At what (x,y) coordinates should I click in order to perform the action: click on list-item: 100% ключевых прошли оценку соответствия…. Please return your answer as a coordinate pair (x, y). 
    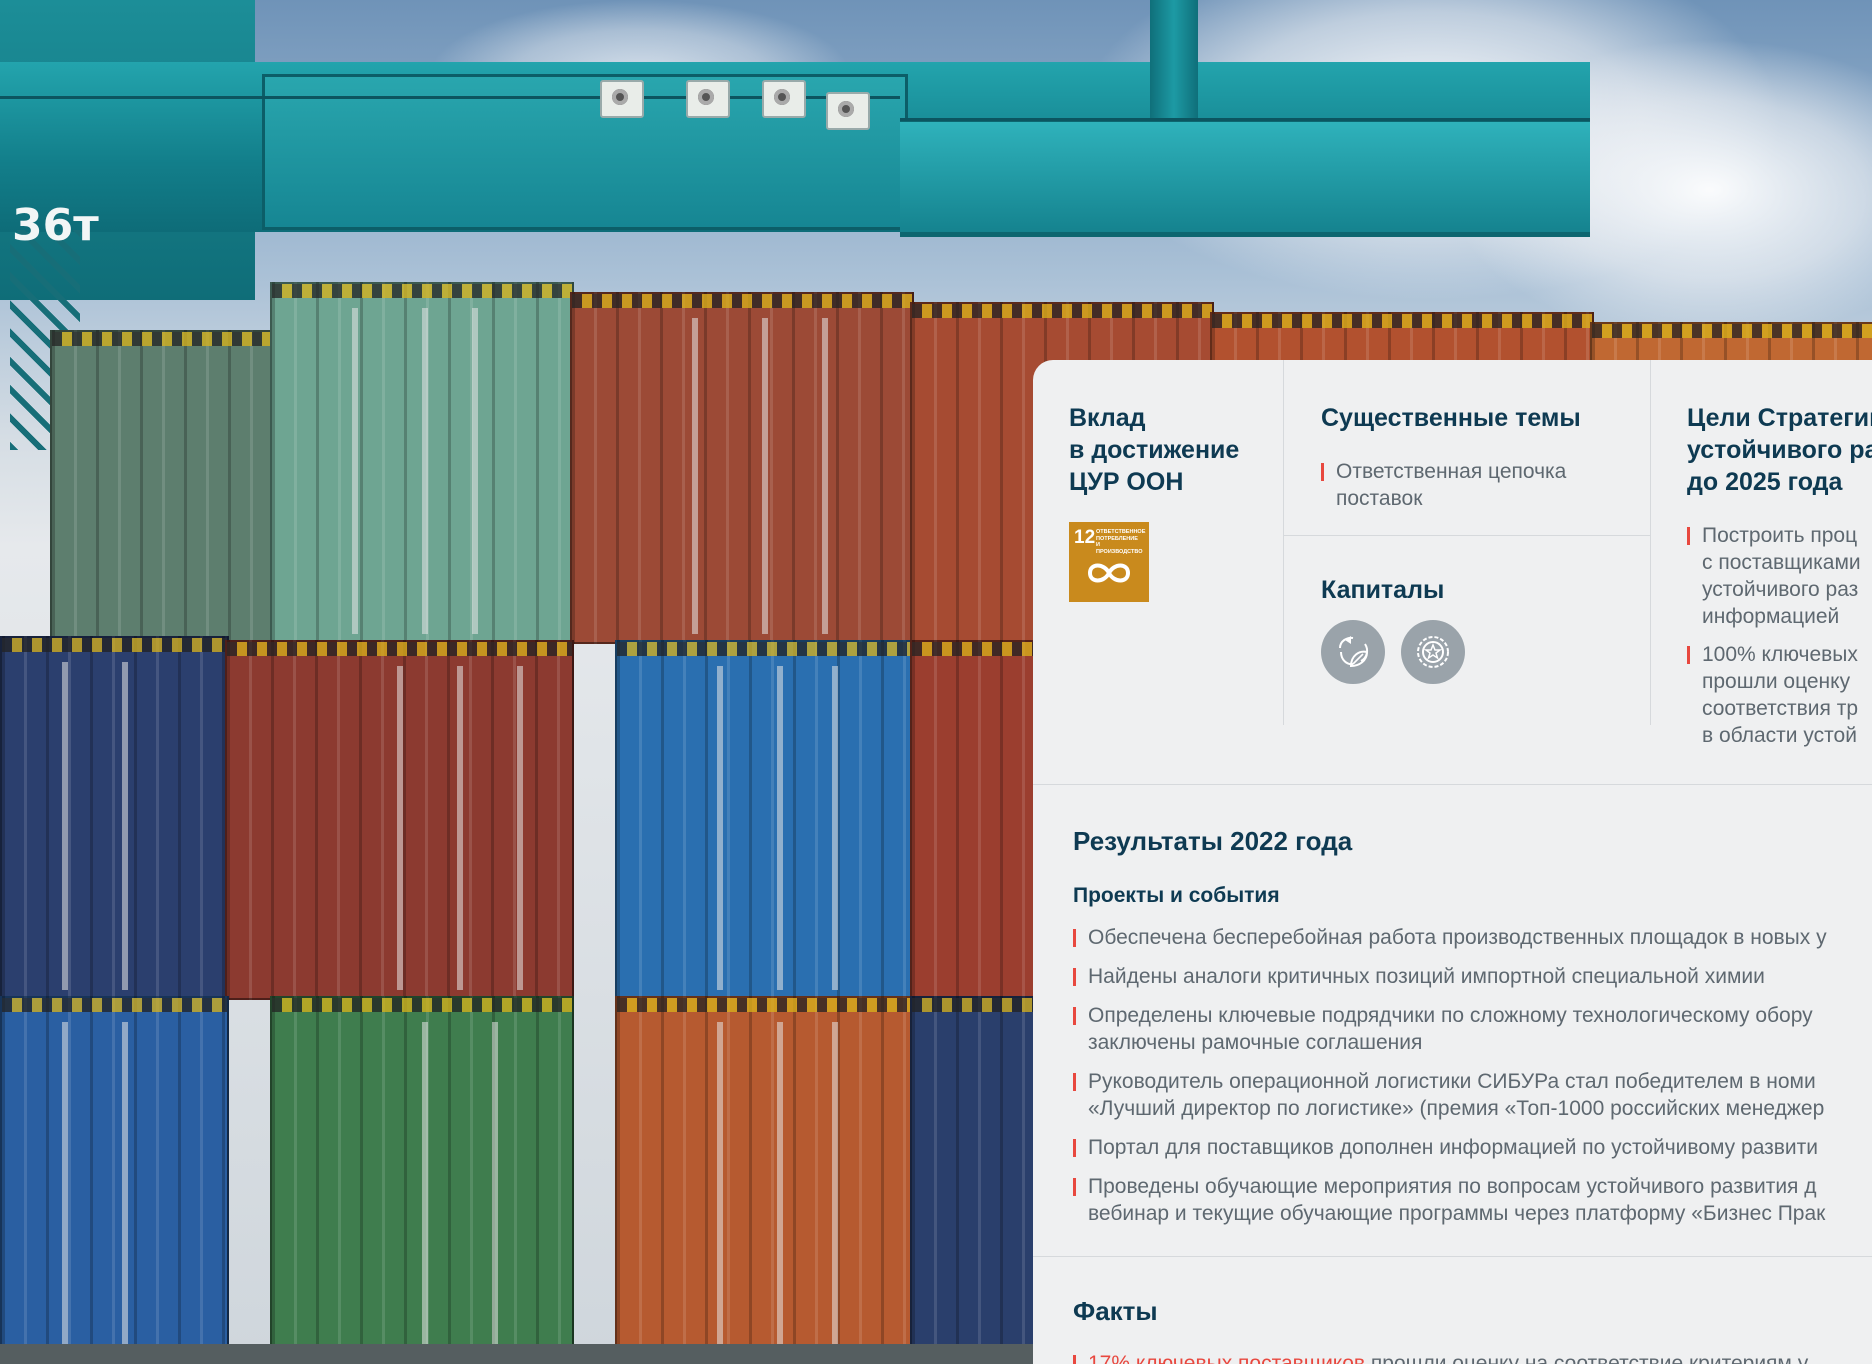
    Looking at the image, I should click on (1774, 695).